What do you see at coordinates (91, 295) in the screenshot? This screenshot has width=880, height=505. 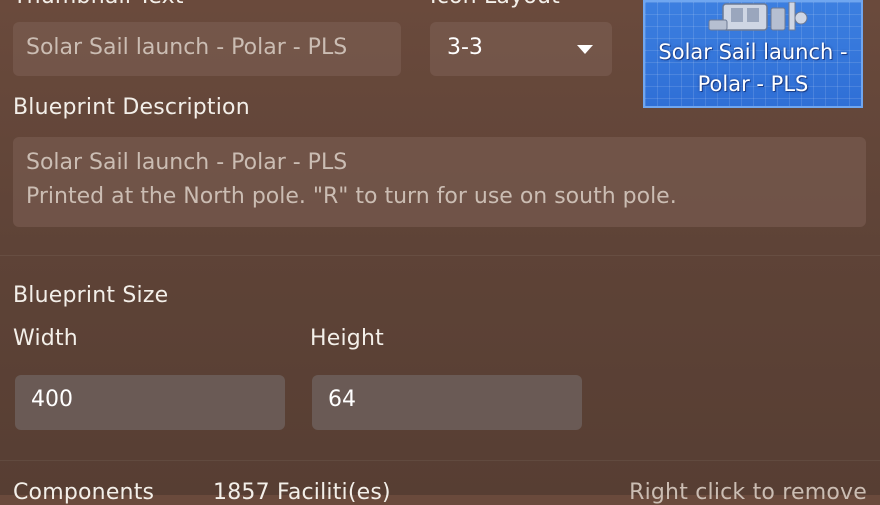 I see `blueprint-size-label: Blueprint Size` at bounding box center [91, 295].